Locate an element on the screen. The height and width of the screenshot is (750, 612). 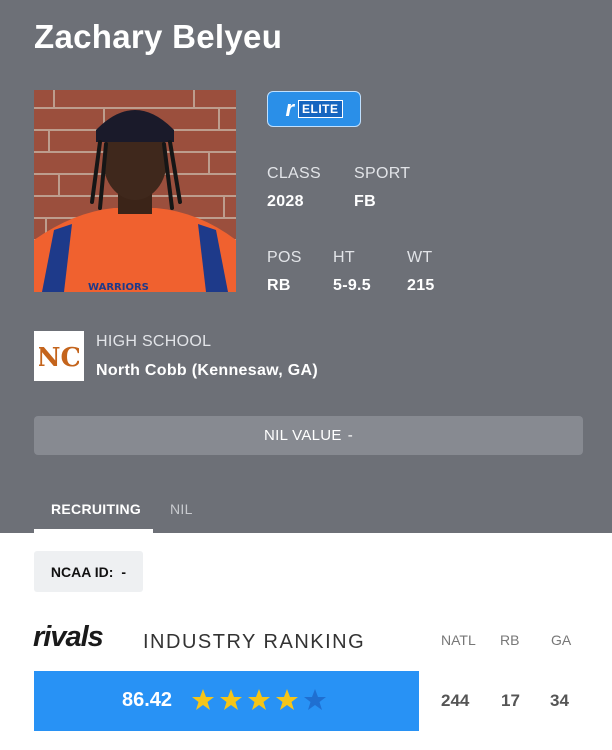
ncaa-id-value: - is located at coordinates (124, 571).